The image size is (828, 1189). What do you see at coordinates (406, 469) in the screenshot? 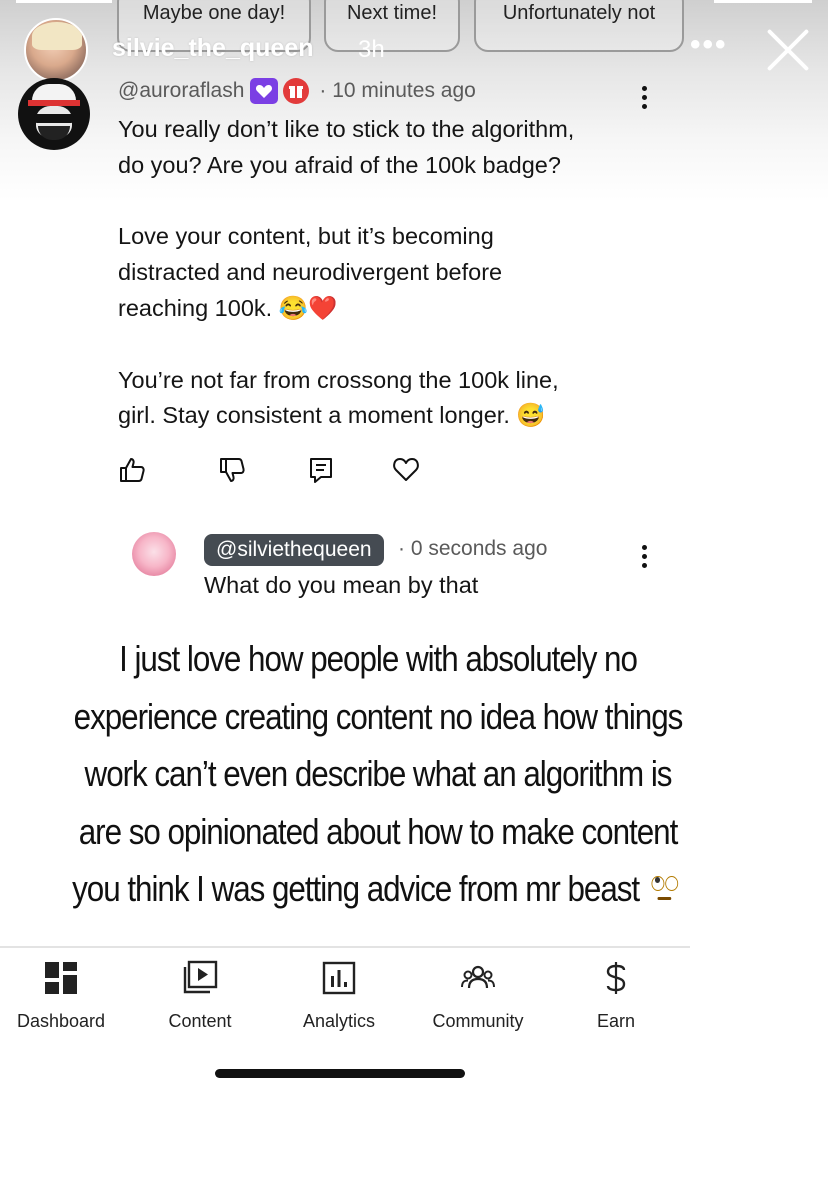
I see `heart-icon` at bounding box center [406, 469].